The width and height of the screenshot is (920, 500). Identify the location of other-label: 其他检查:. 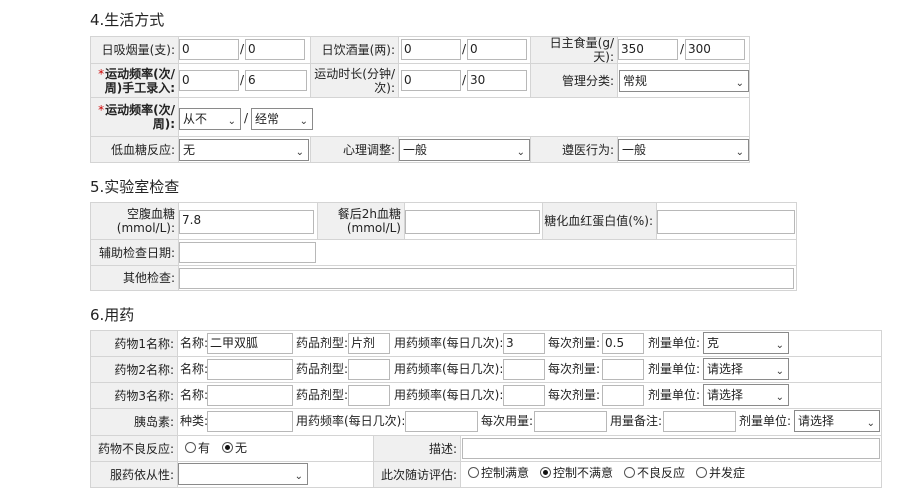
(134, 278).